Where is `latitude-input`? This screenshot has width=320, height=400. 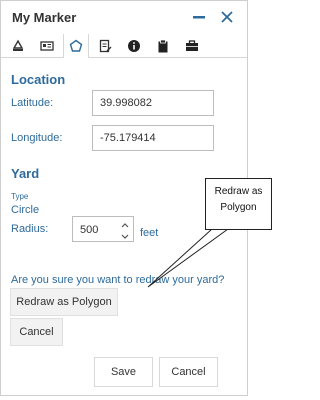 latitude-input is located at coordinates (153, 103).